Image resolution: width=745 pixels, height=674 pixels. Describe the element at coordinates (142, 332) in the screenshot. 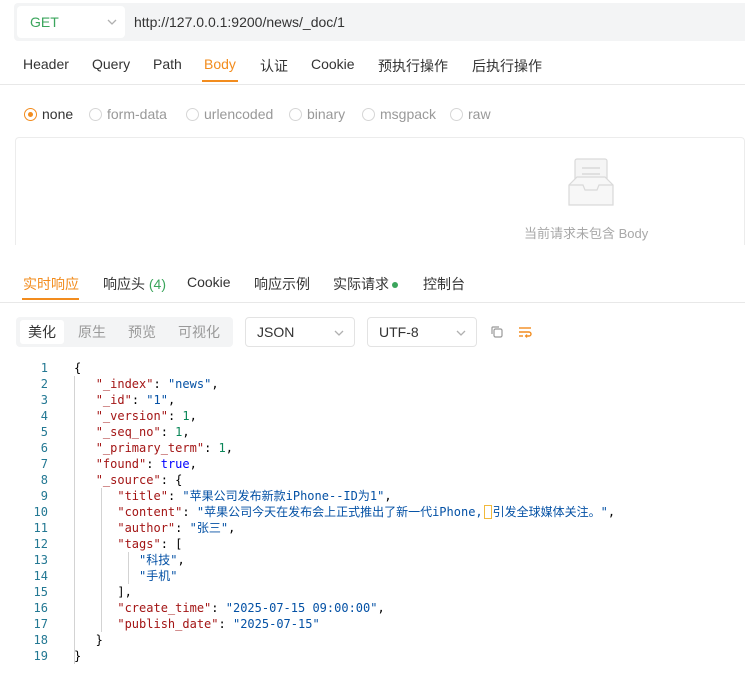

I see `view-preview-button: 预览` at that location.